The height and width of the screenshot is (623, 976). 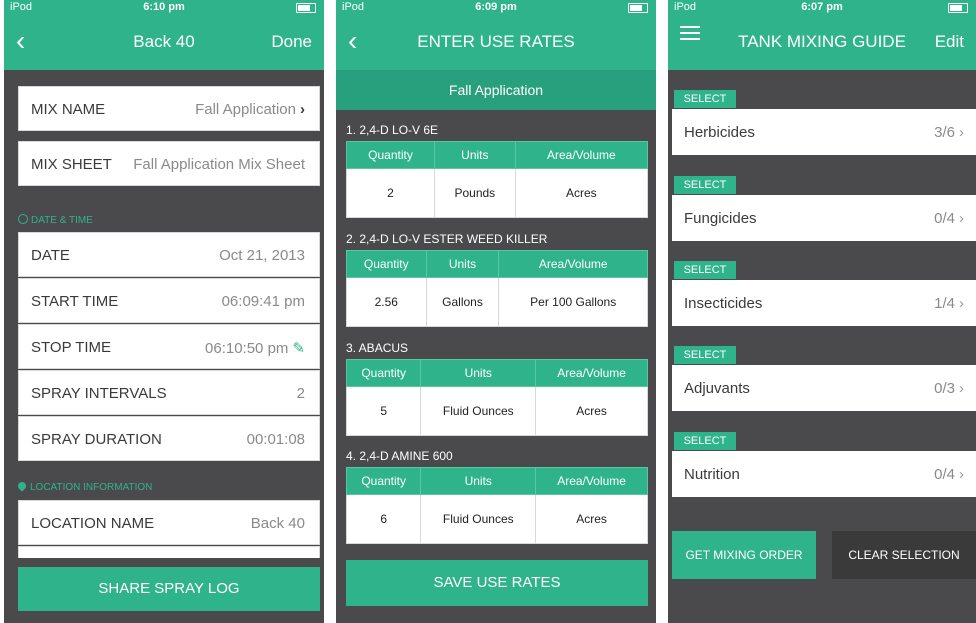 I want to click on mix-sheet-row: MIX SHEET Fall Application Mix Sheet, so click(x=169, y=163).